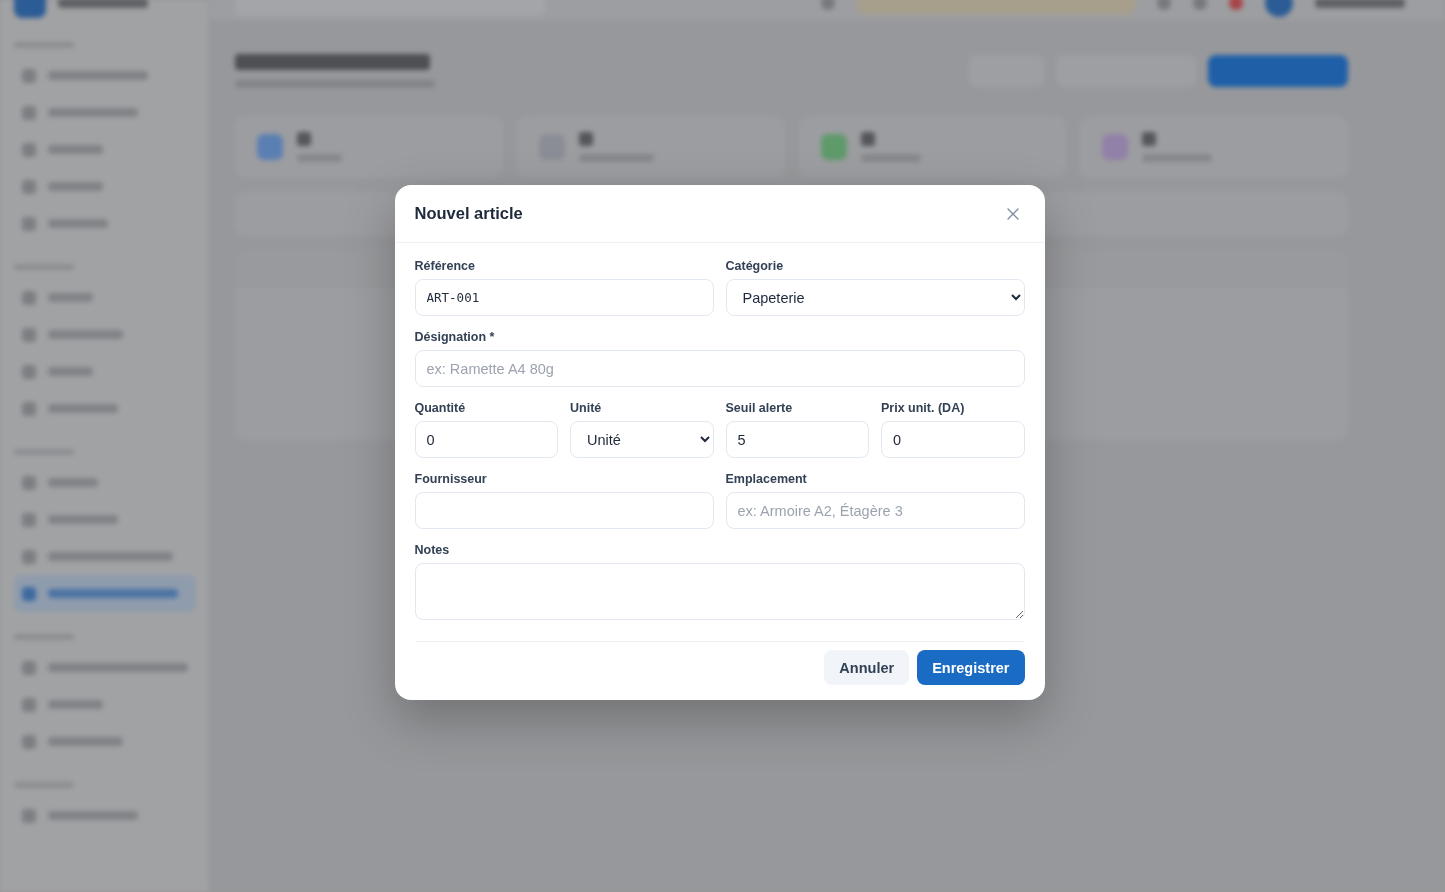  Describe the element at coordinates (971, 667) in the screenshot. I see `save-button: Enregistrer` at that location.